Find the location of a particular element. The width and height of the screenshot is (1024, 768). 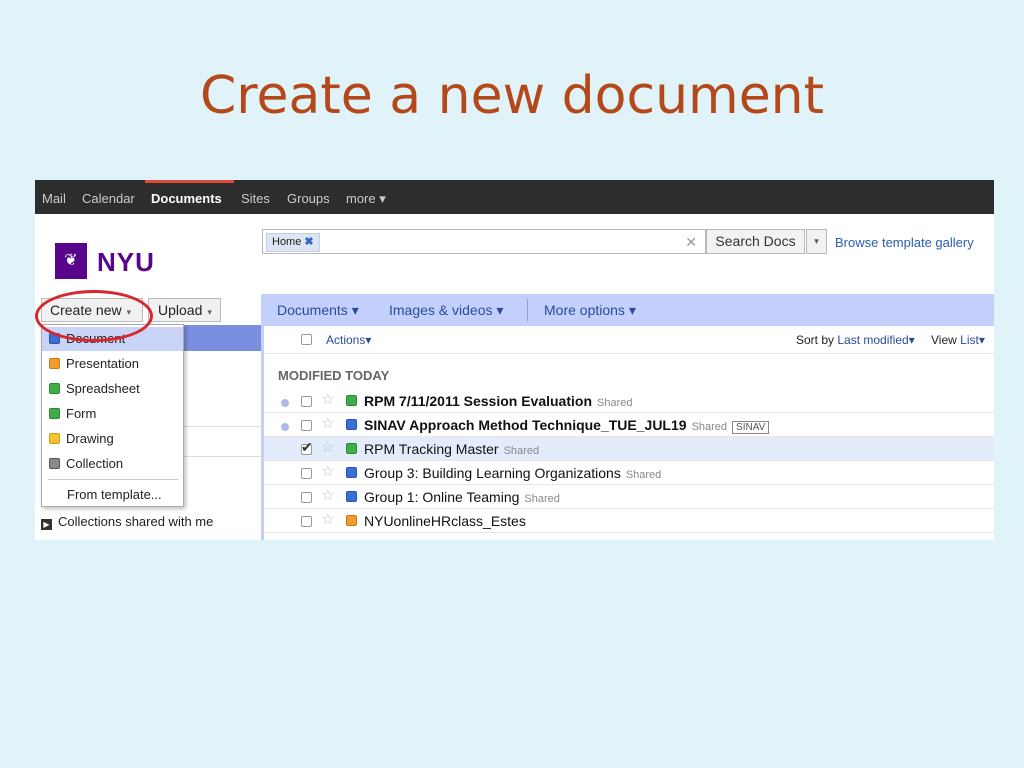

create-collection-item: Collection is located at coordinates (112, 464).